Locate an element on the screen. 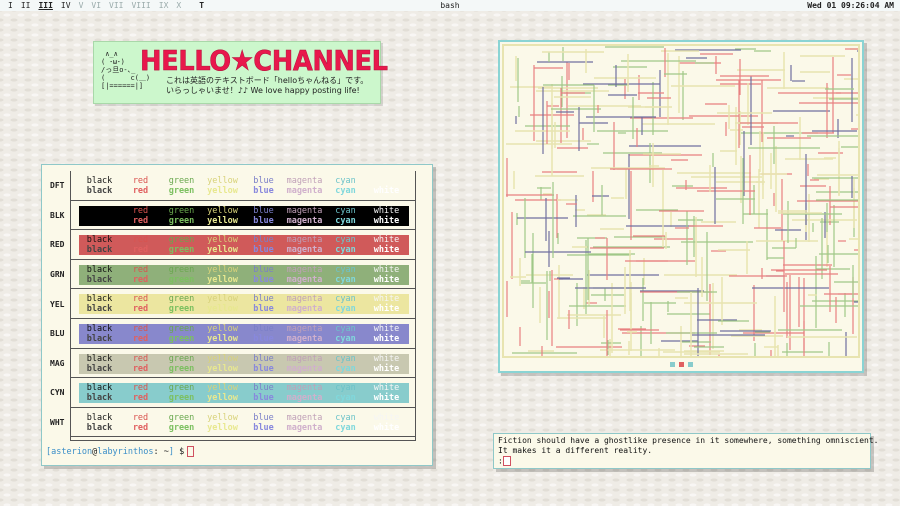 This screenshot has width=900, height=506. workspace-6: VI is located at coordinates (96, 5).